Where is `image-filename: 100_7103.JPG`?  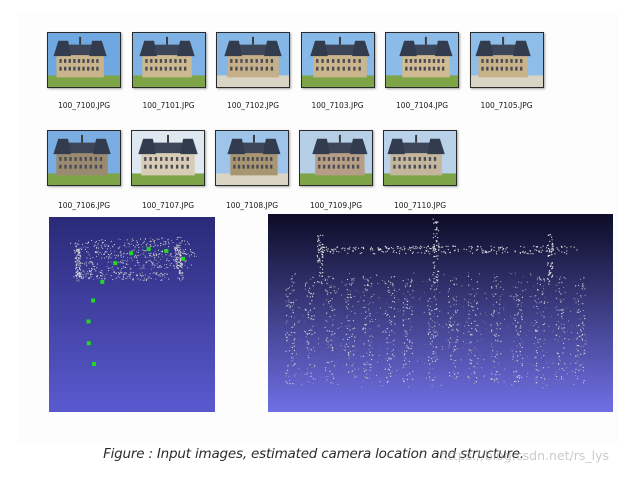 image-filename: 100_7103.JPG is located at coordinates (337, 105).